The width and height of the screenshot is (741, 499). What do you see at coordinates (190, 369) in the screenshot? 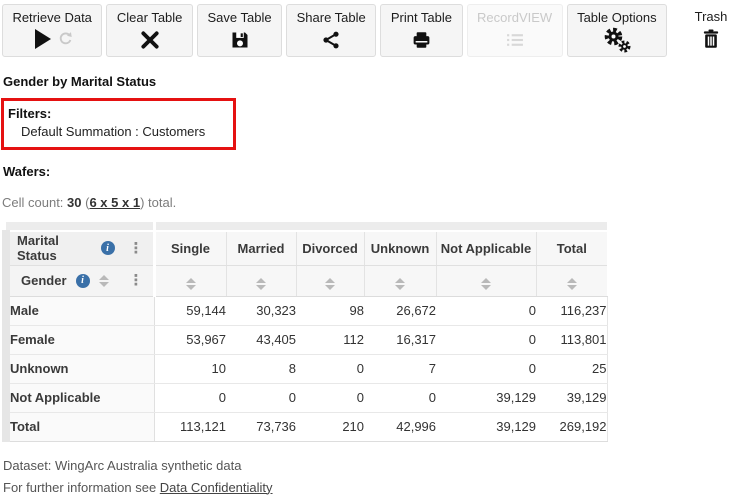
I see `data-cell: 10` at bounding box center [190, 369].